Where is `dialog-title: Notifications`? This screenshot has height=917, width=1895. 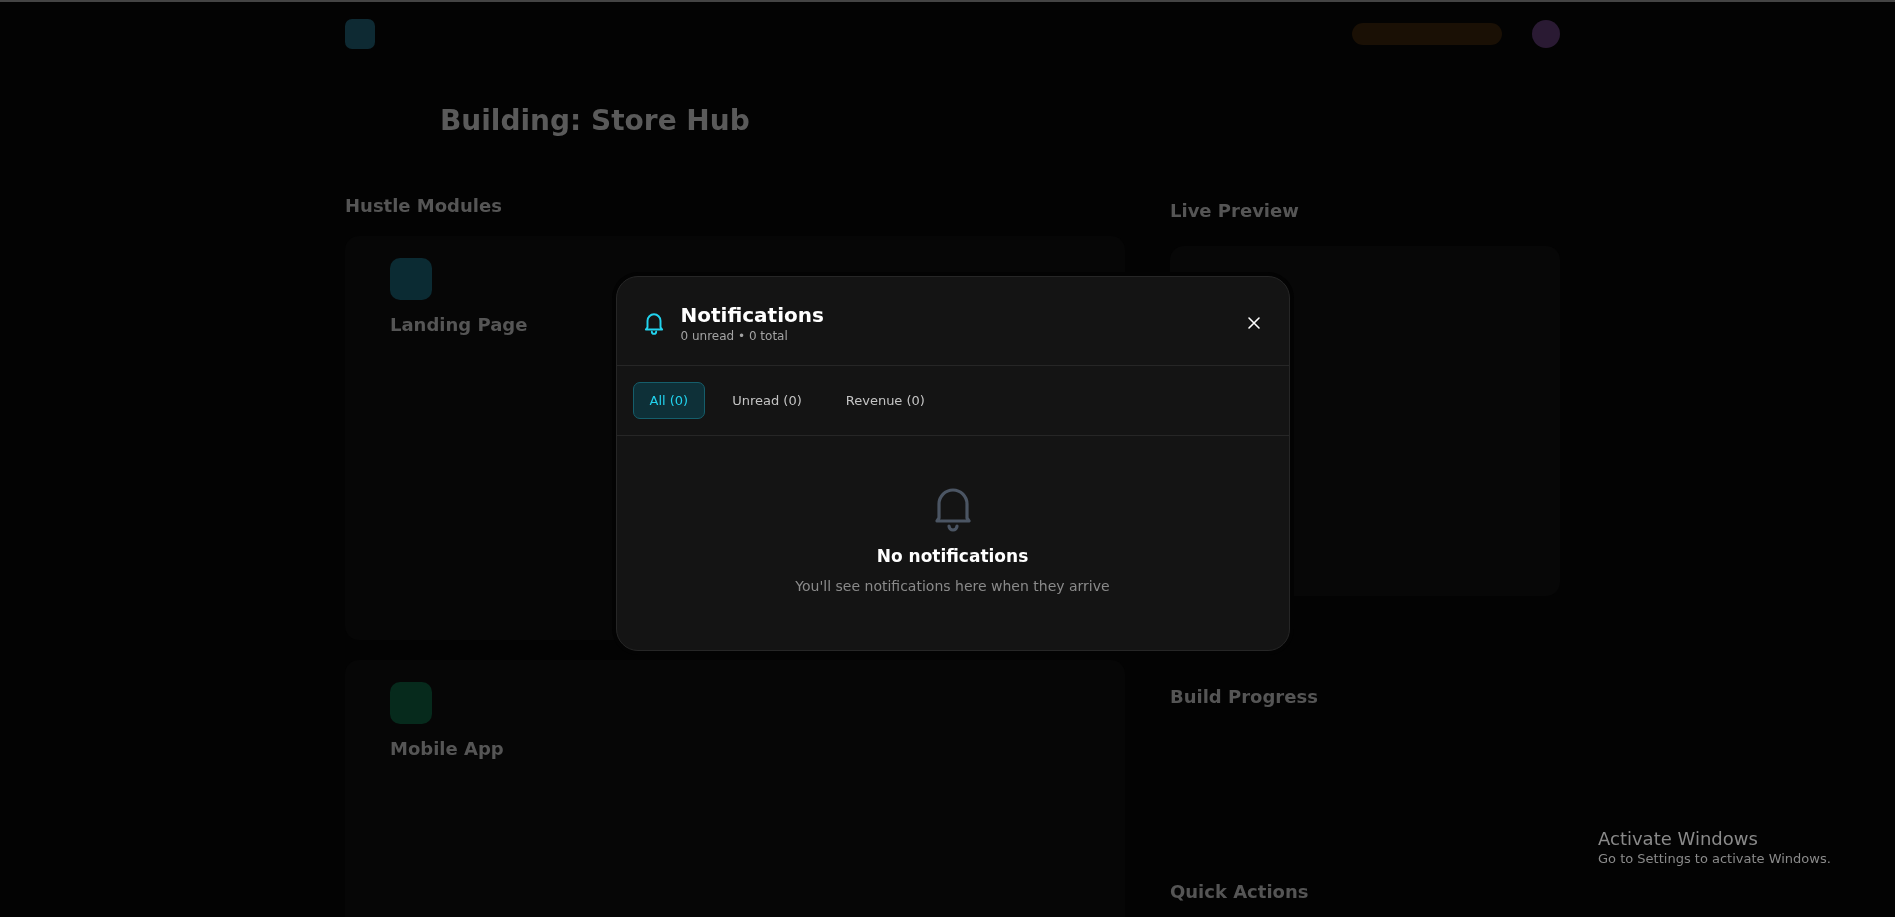 dialog-title: Notifications is located at coordinates (752, 315).